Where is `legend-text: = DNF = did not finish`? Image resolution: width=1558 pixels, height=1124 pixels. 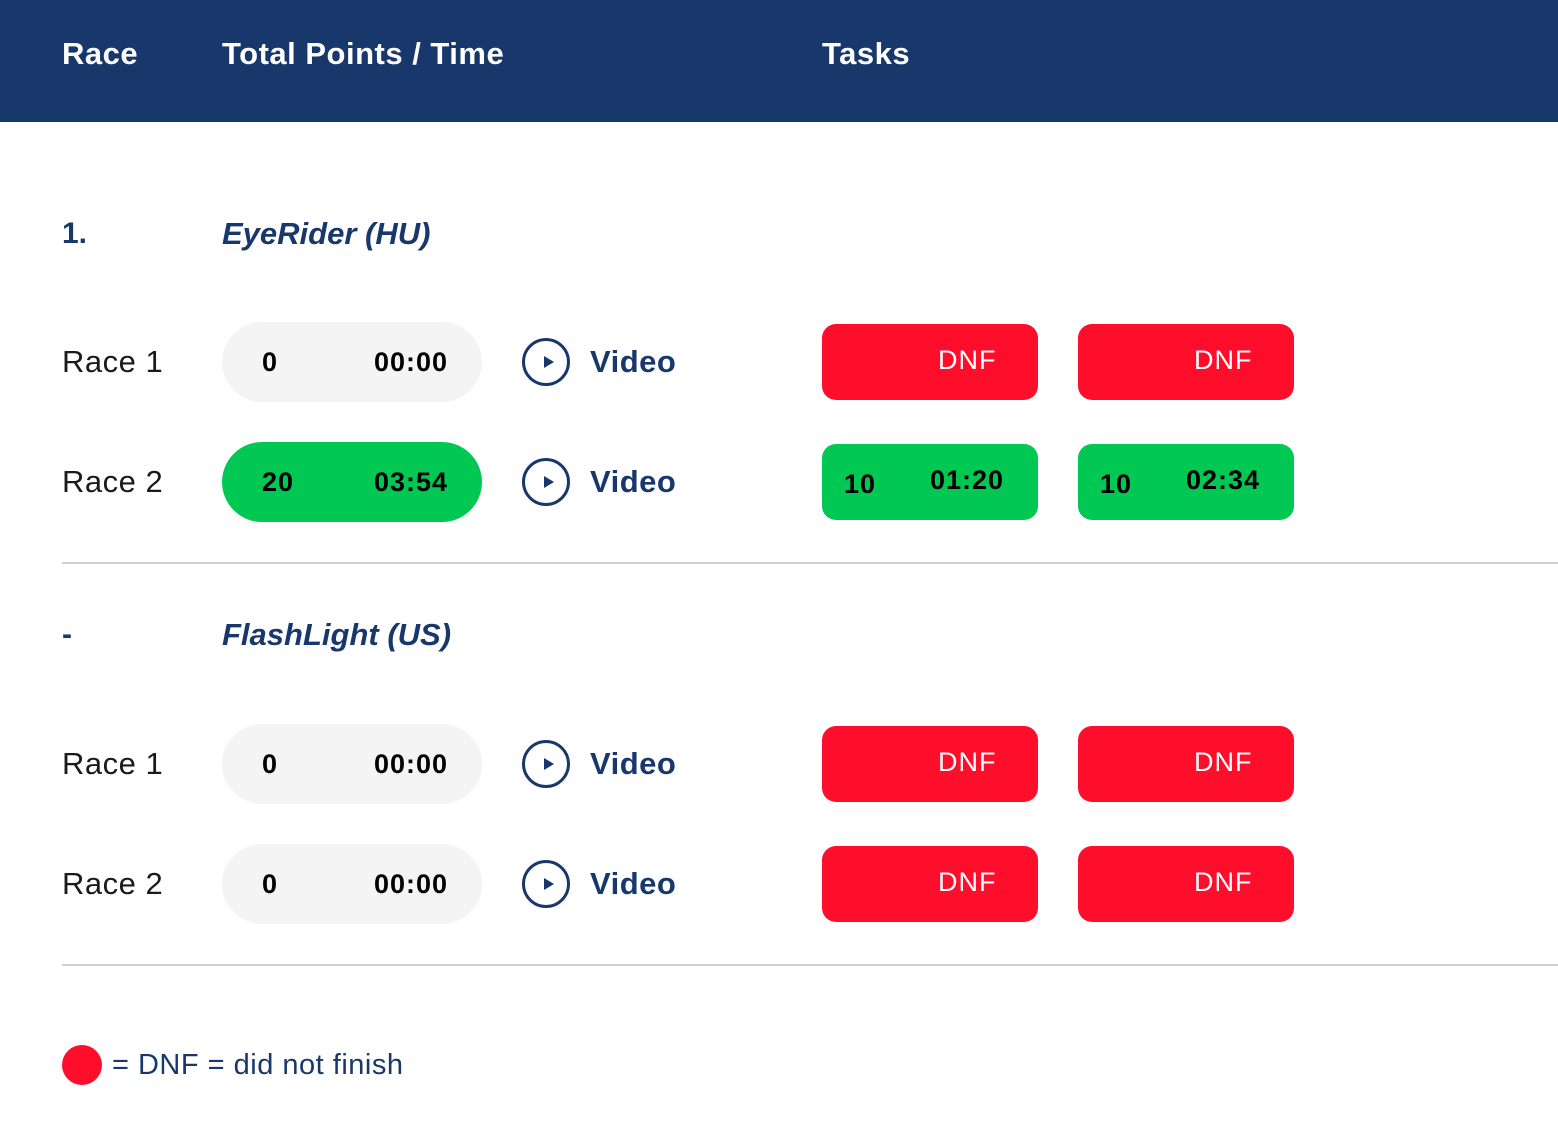 legend-text: = DNF = did not finish is located at coordinates (258, 1064).